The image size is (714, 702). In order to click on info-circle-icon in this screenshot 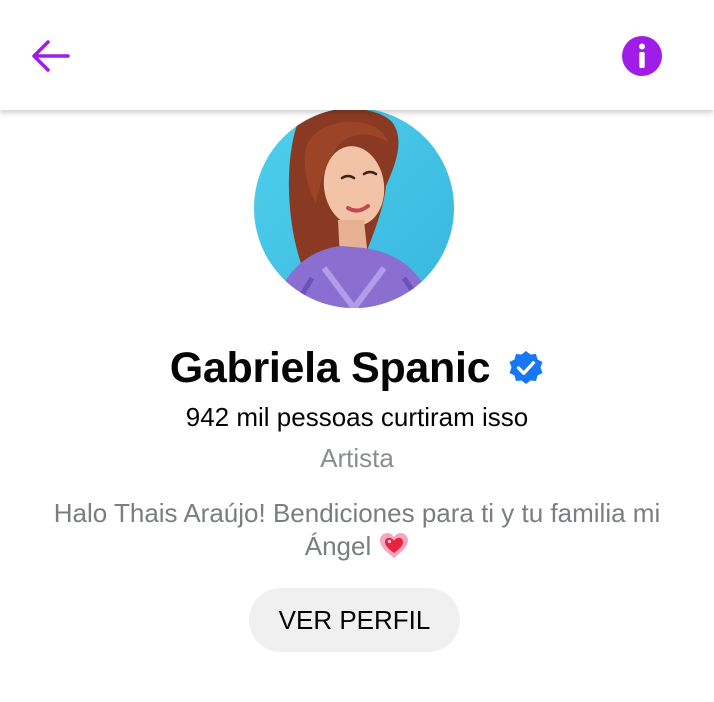, I will do `click(642, 56)`.